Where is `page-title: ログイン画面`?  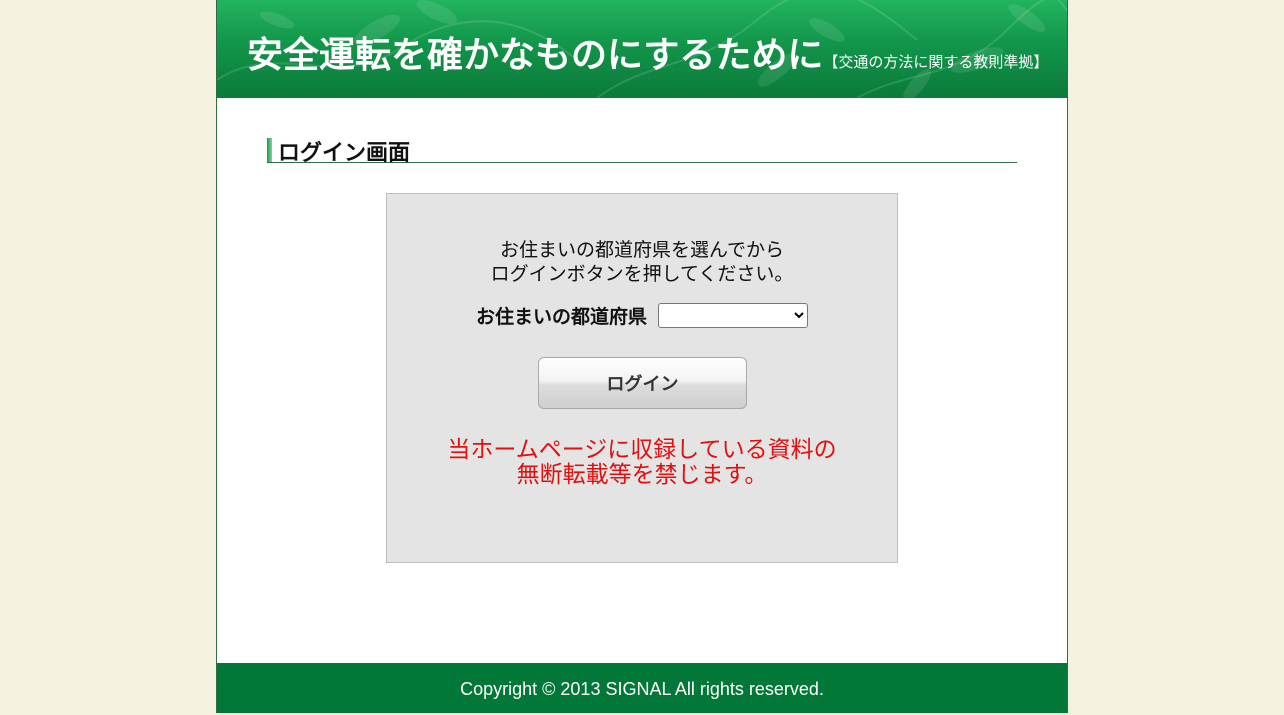
page-title: ログイン画面 is located at coordinates (344, 153).